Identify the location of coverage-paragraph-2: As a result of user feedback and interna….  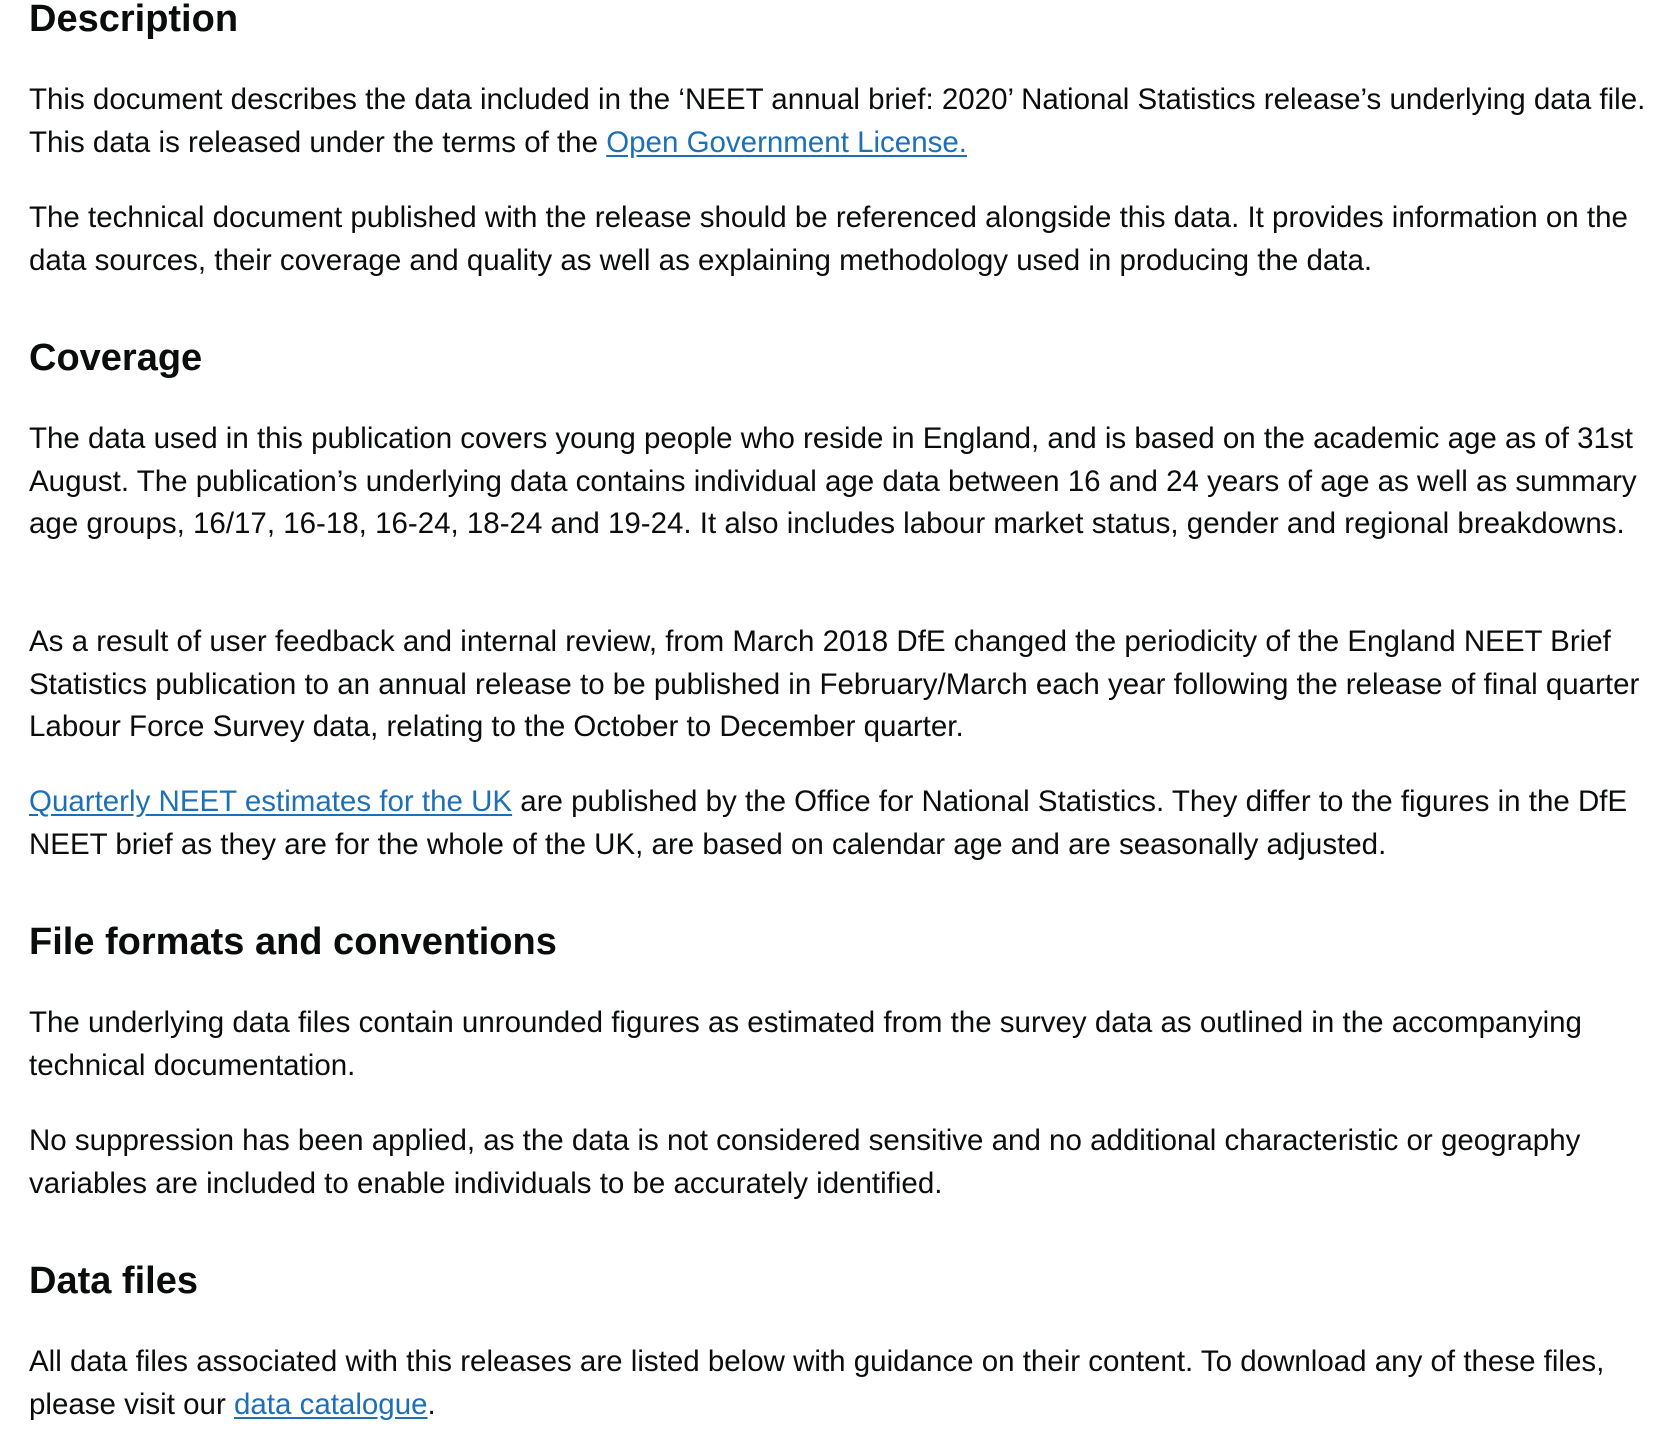
(834, 684).